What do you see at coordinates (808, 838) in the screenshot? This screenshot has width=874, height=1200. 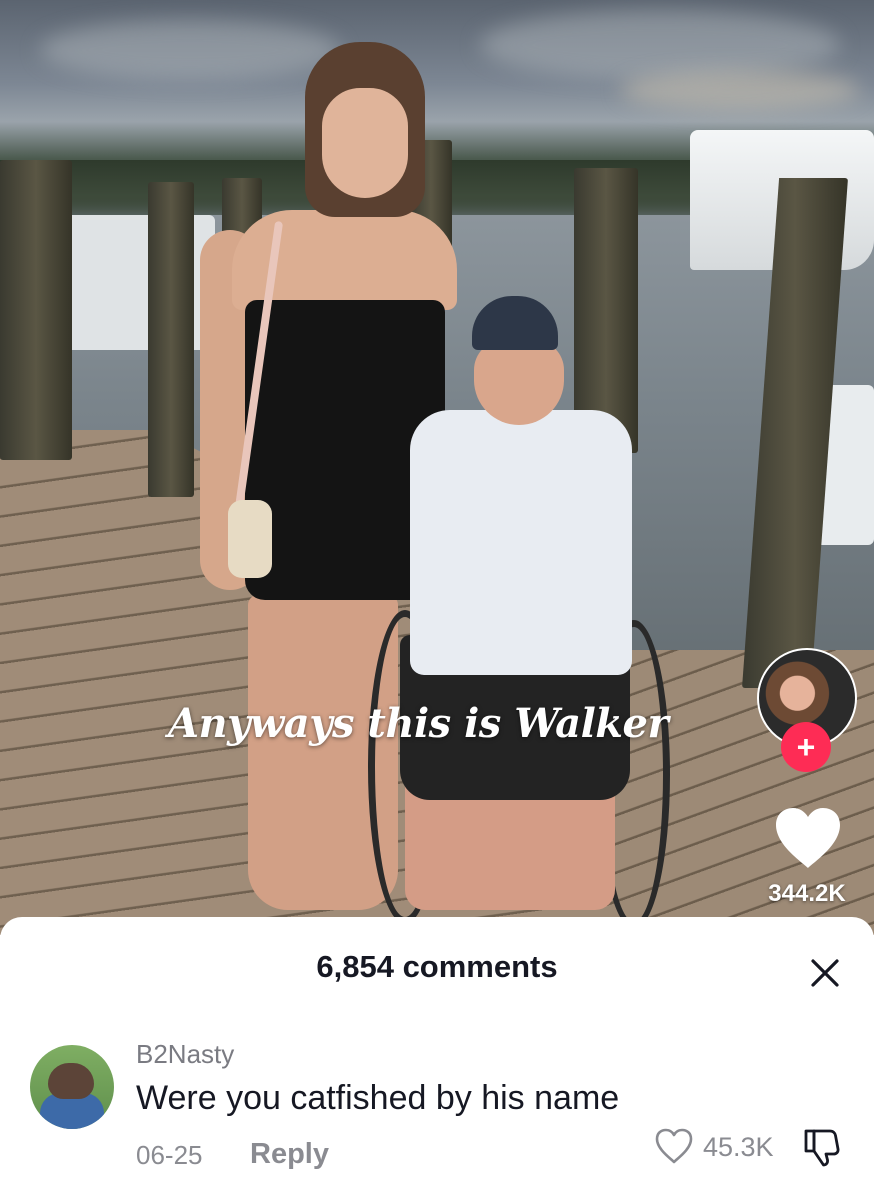 I see `heart-icon` at bounding box center [808, 838].